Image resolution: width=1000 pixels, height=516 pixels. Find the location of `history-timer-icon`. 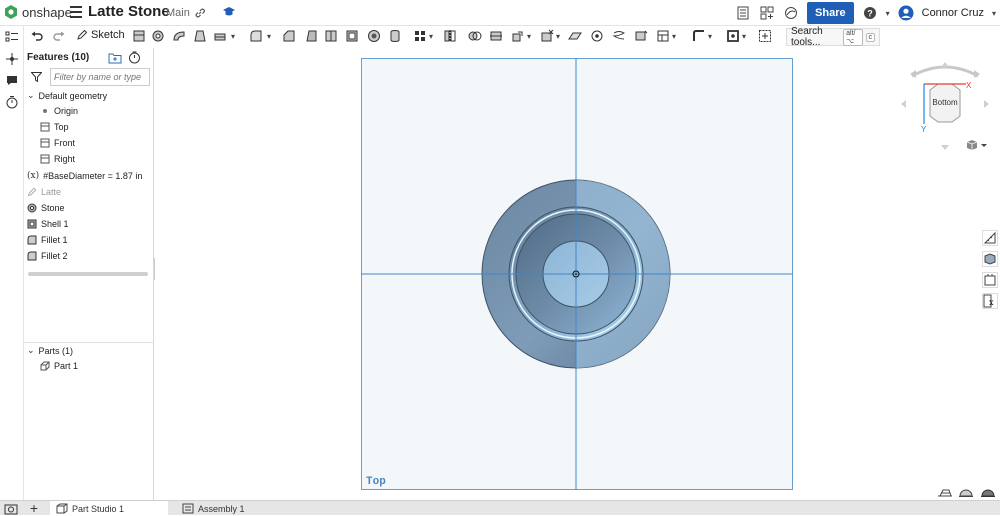

history-timer-icon is located at coordinates (12, 102).